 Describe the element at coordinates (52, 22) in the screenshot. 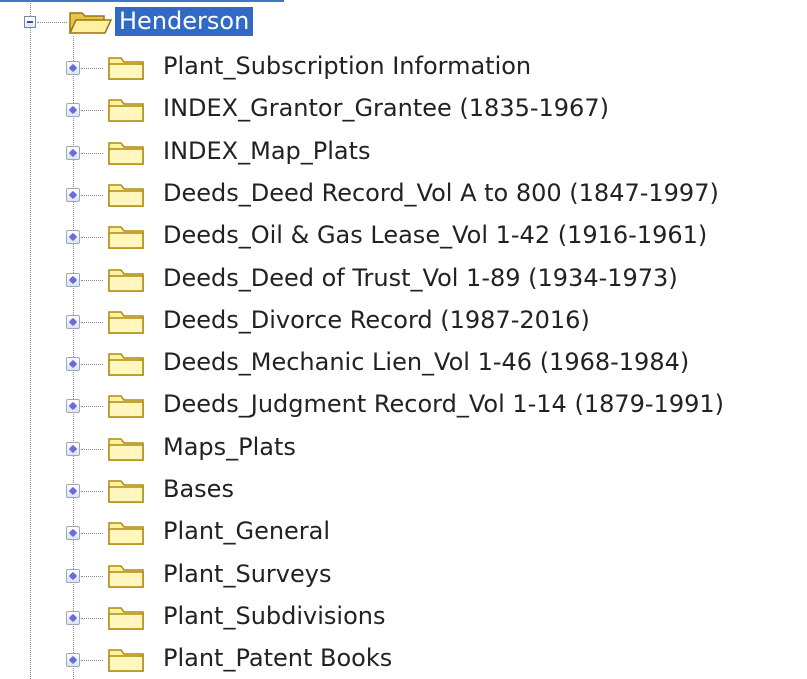

I see `tree-guide-line-root-h` at that location.